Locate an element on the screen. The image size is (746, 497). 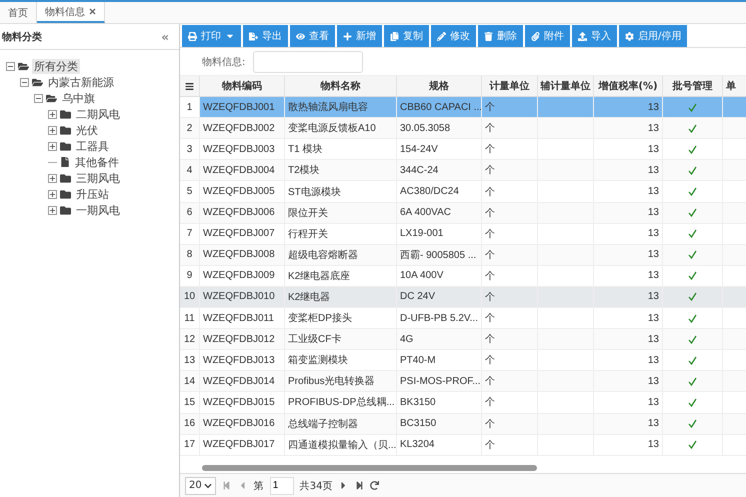
upload-icon is located at coordinates (582, 36).